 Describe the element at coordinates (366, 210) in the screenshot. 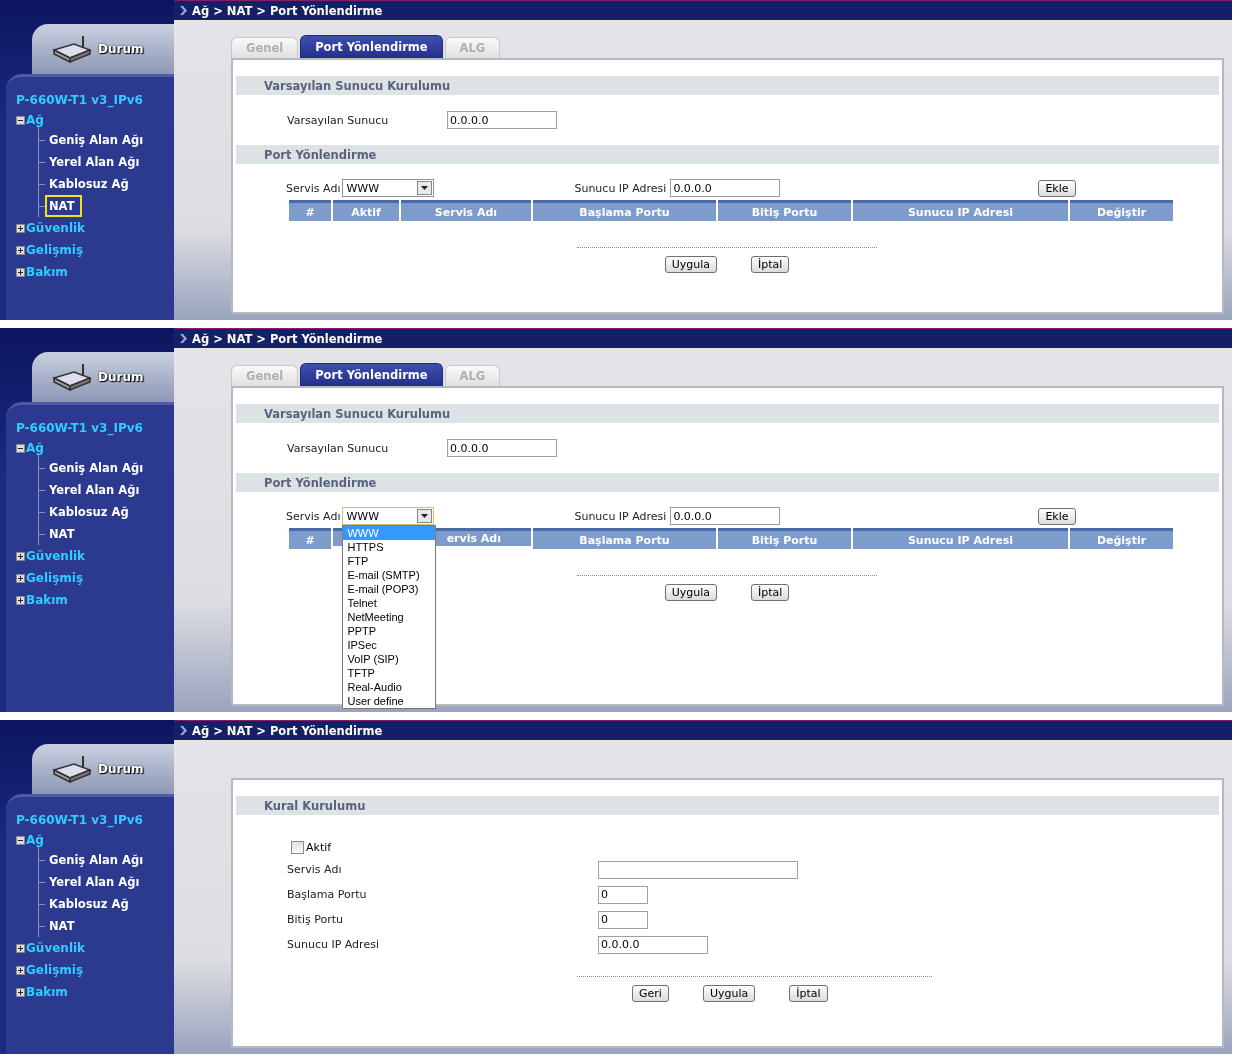

I see `column-header: Aktif` at that location.